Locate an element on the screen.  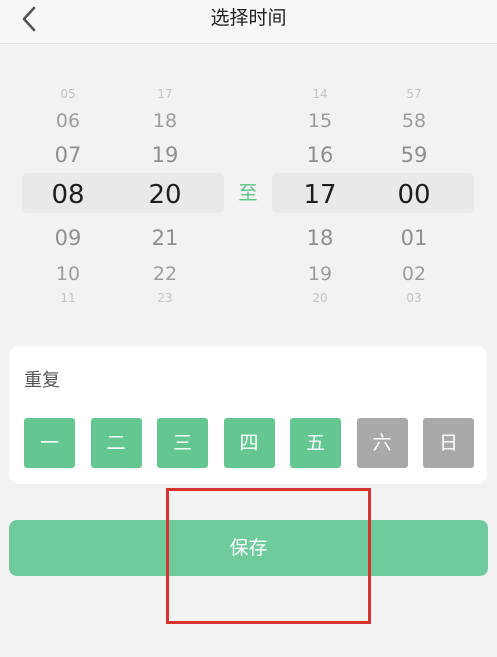
end-minute-option: 00 is located at coordinates (414, 195).